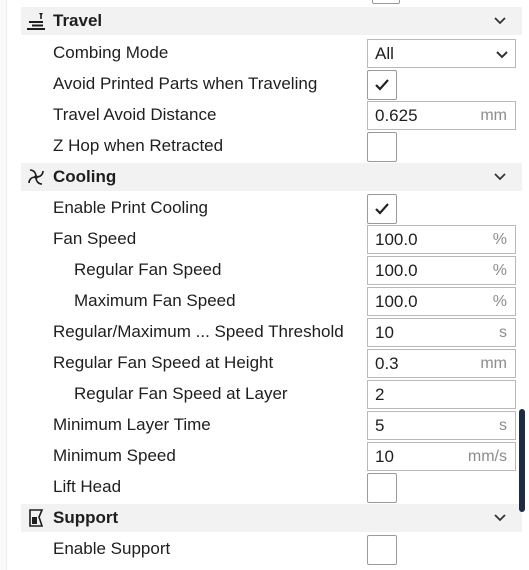 This screenshot has width=529, height=570. What do you see at coordinates (148, 269) in the screenshot?
I see `setting-label: Regular Fan Speed` at bounding box center [148, 269].